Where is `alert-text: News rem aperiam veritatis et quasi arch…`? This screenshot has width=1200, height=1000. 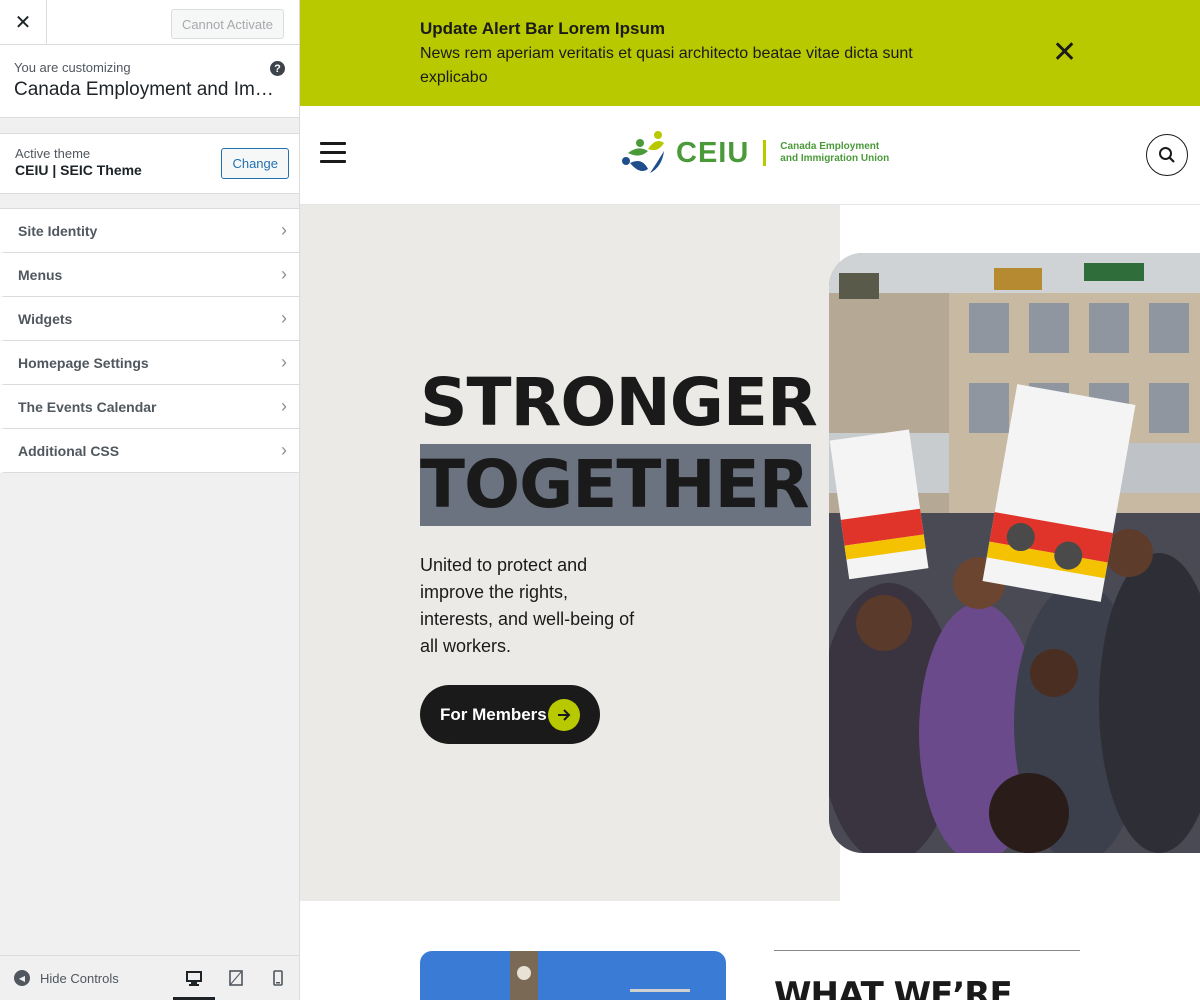
alert-text: News rem aperiam veritatis et quasi arch… is located at coordinates (666, 65).